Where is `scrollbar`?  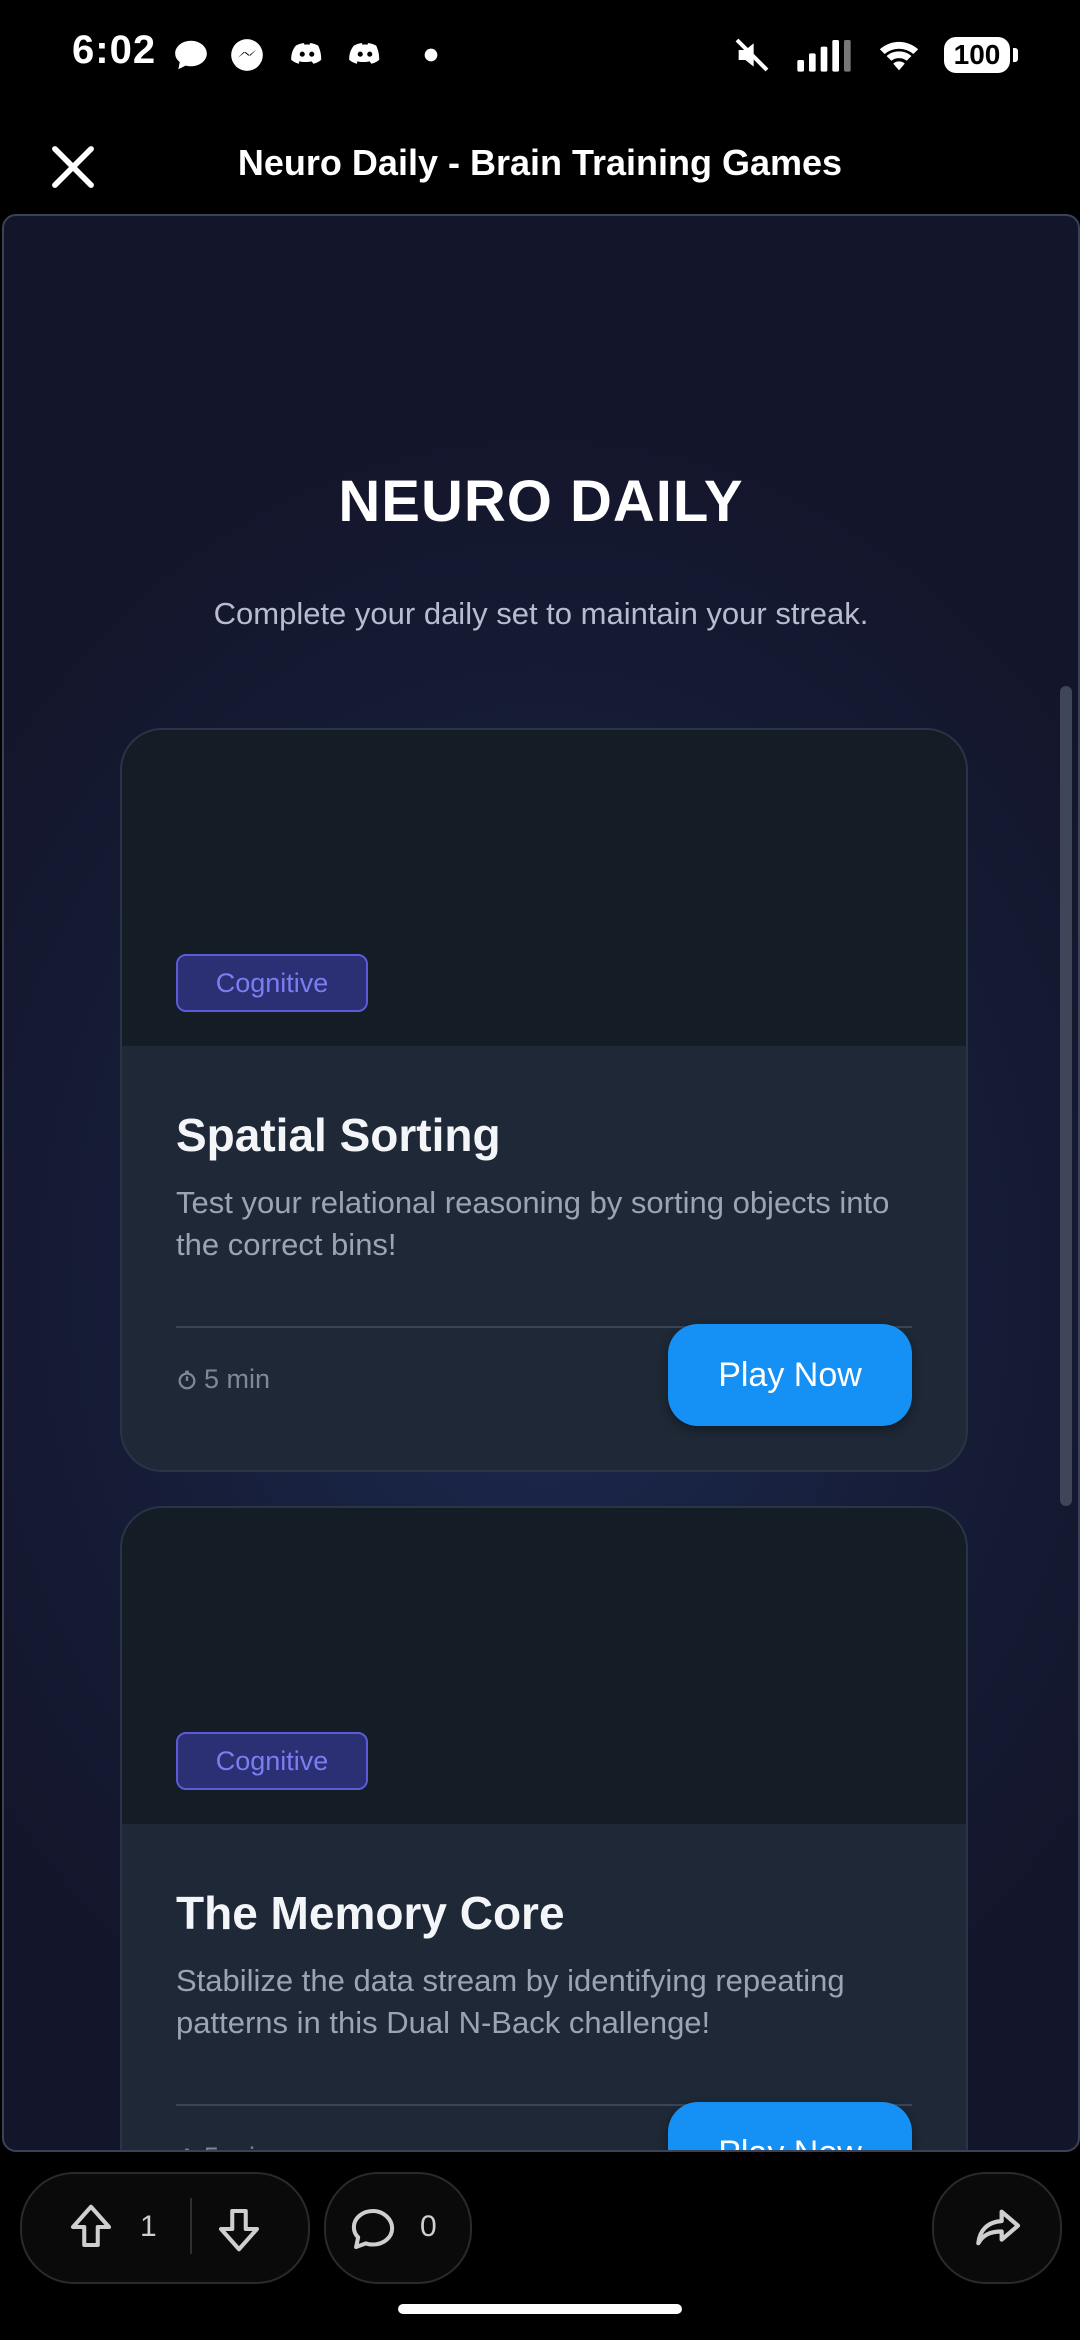
scrollbar is located at coordinates (1066, 1096).